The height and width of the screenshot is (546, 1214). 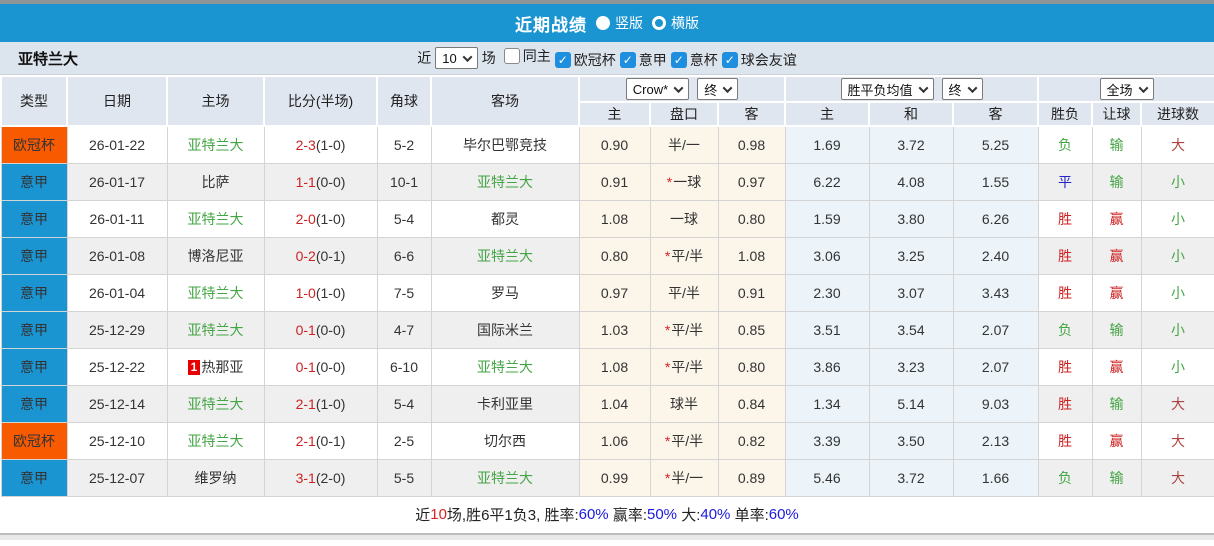 What do you see at coordinates (629, 23) in the screenshot?
I see `radio-vertical-label: 竖版` at bounding box center [629, 23].